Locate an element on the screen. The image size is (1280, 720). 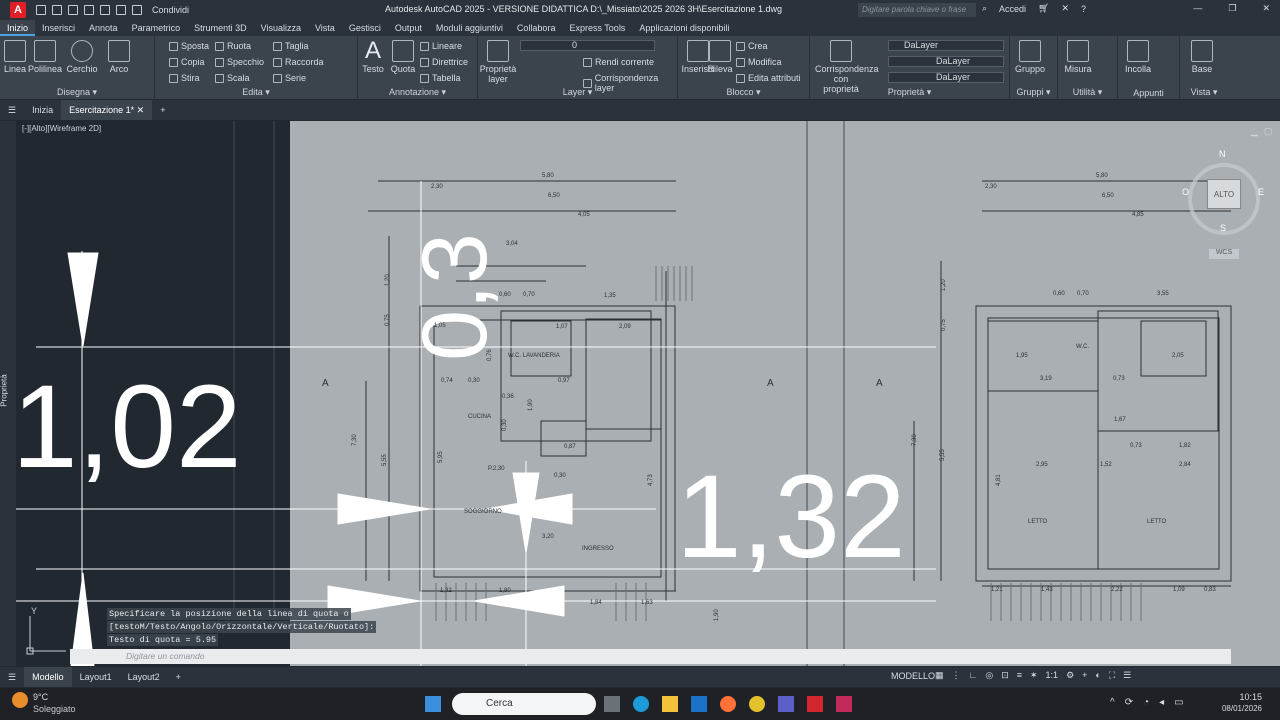
scale-button: Scala is located at coordinates (232, 78).